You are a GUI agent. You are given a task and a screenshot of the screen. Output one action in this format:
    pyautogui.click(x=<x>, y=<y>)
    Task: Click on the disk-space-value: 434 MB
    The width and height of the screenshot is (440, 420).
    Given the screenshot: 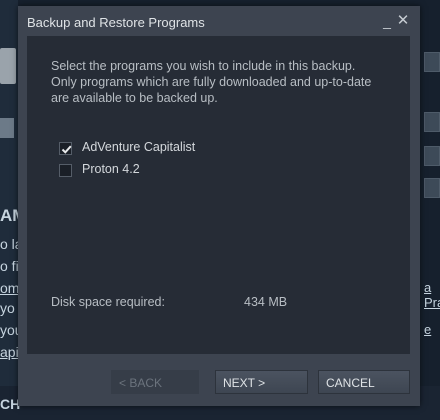 What is the action you would take?
    pyautogui.click(x=266, y=302)
    